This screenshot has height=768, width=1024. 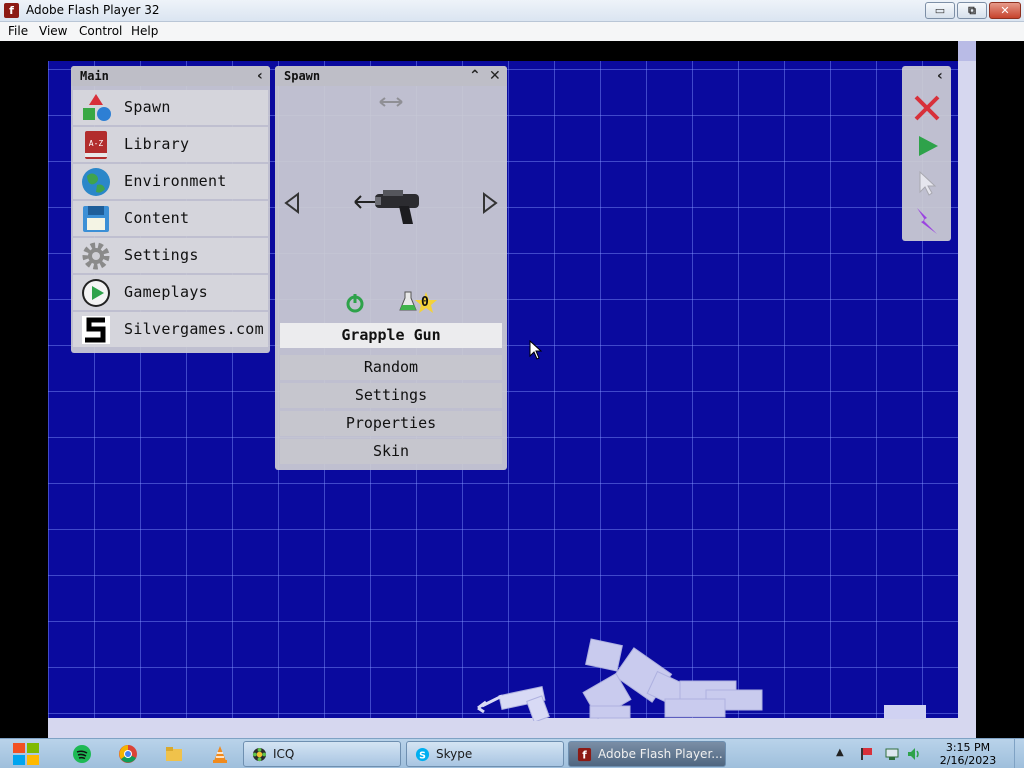 What do you see at coordinates (391, 102) in the screenshot?
I see `swap-arrows-icon` at bounding box center [391, 102].